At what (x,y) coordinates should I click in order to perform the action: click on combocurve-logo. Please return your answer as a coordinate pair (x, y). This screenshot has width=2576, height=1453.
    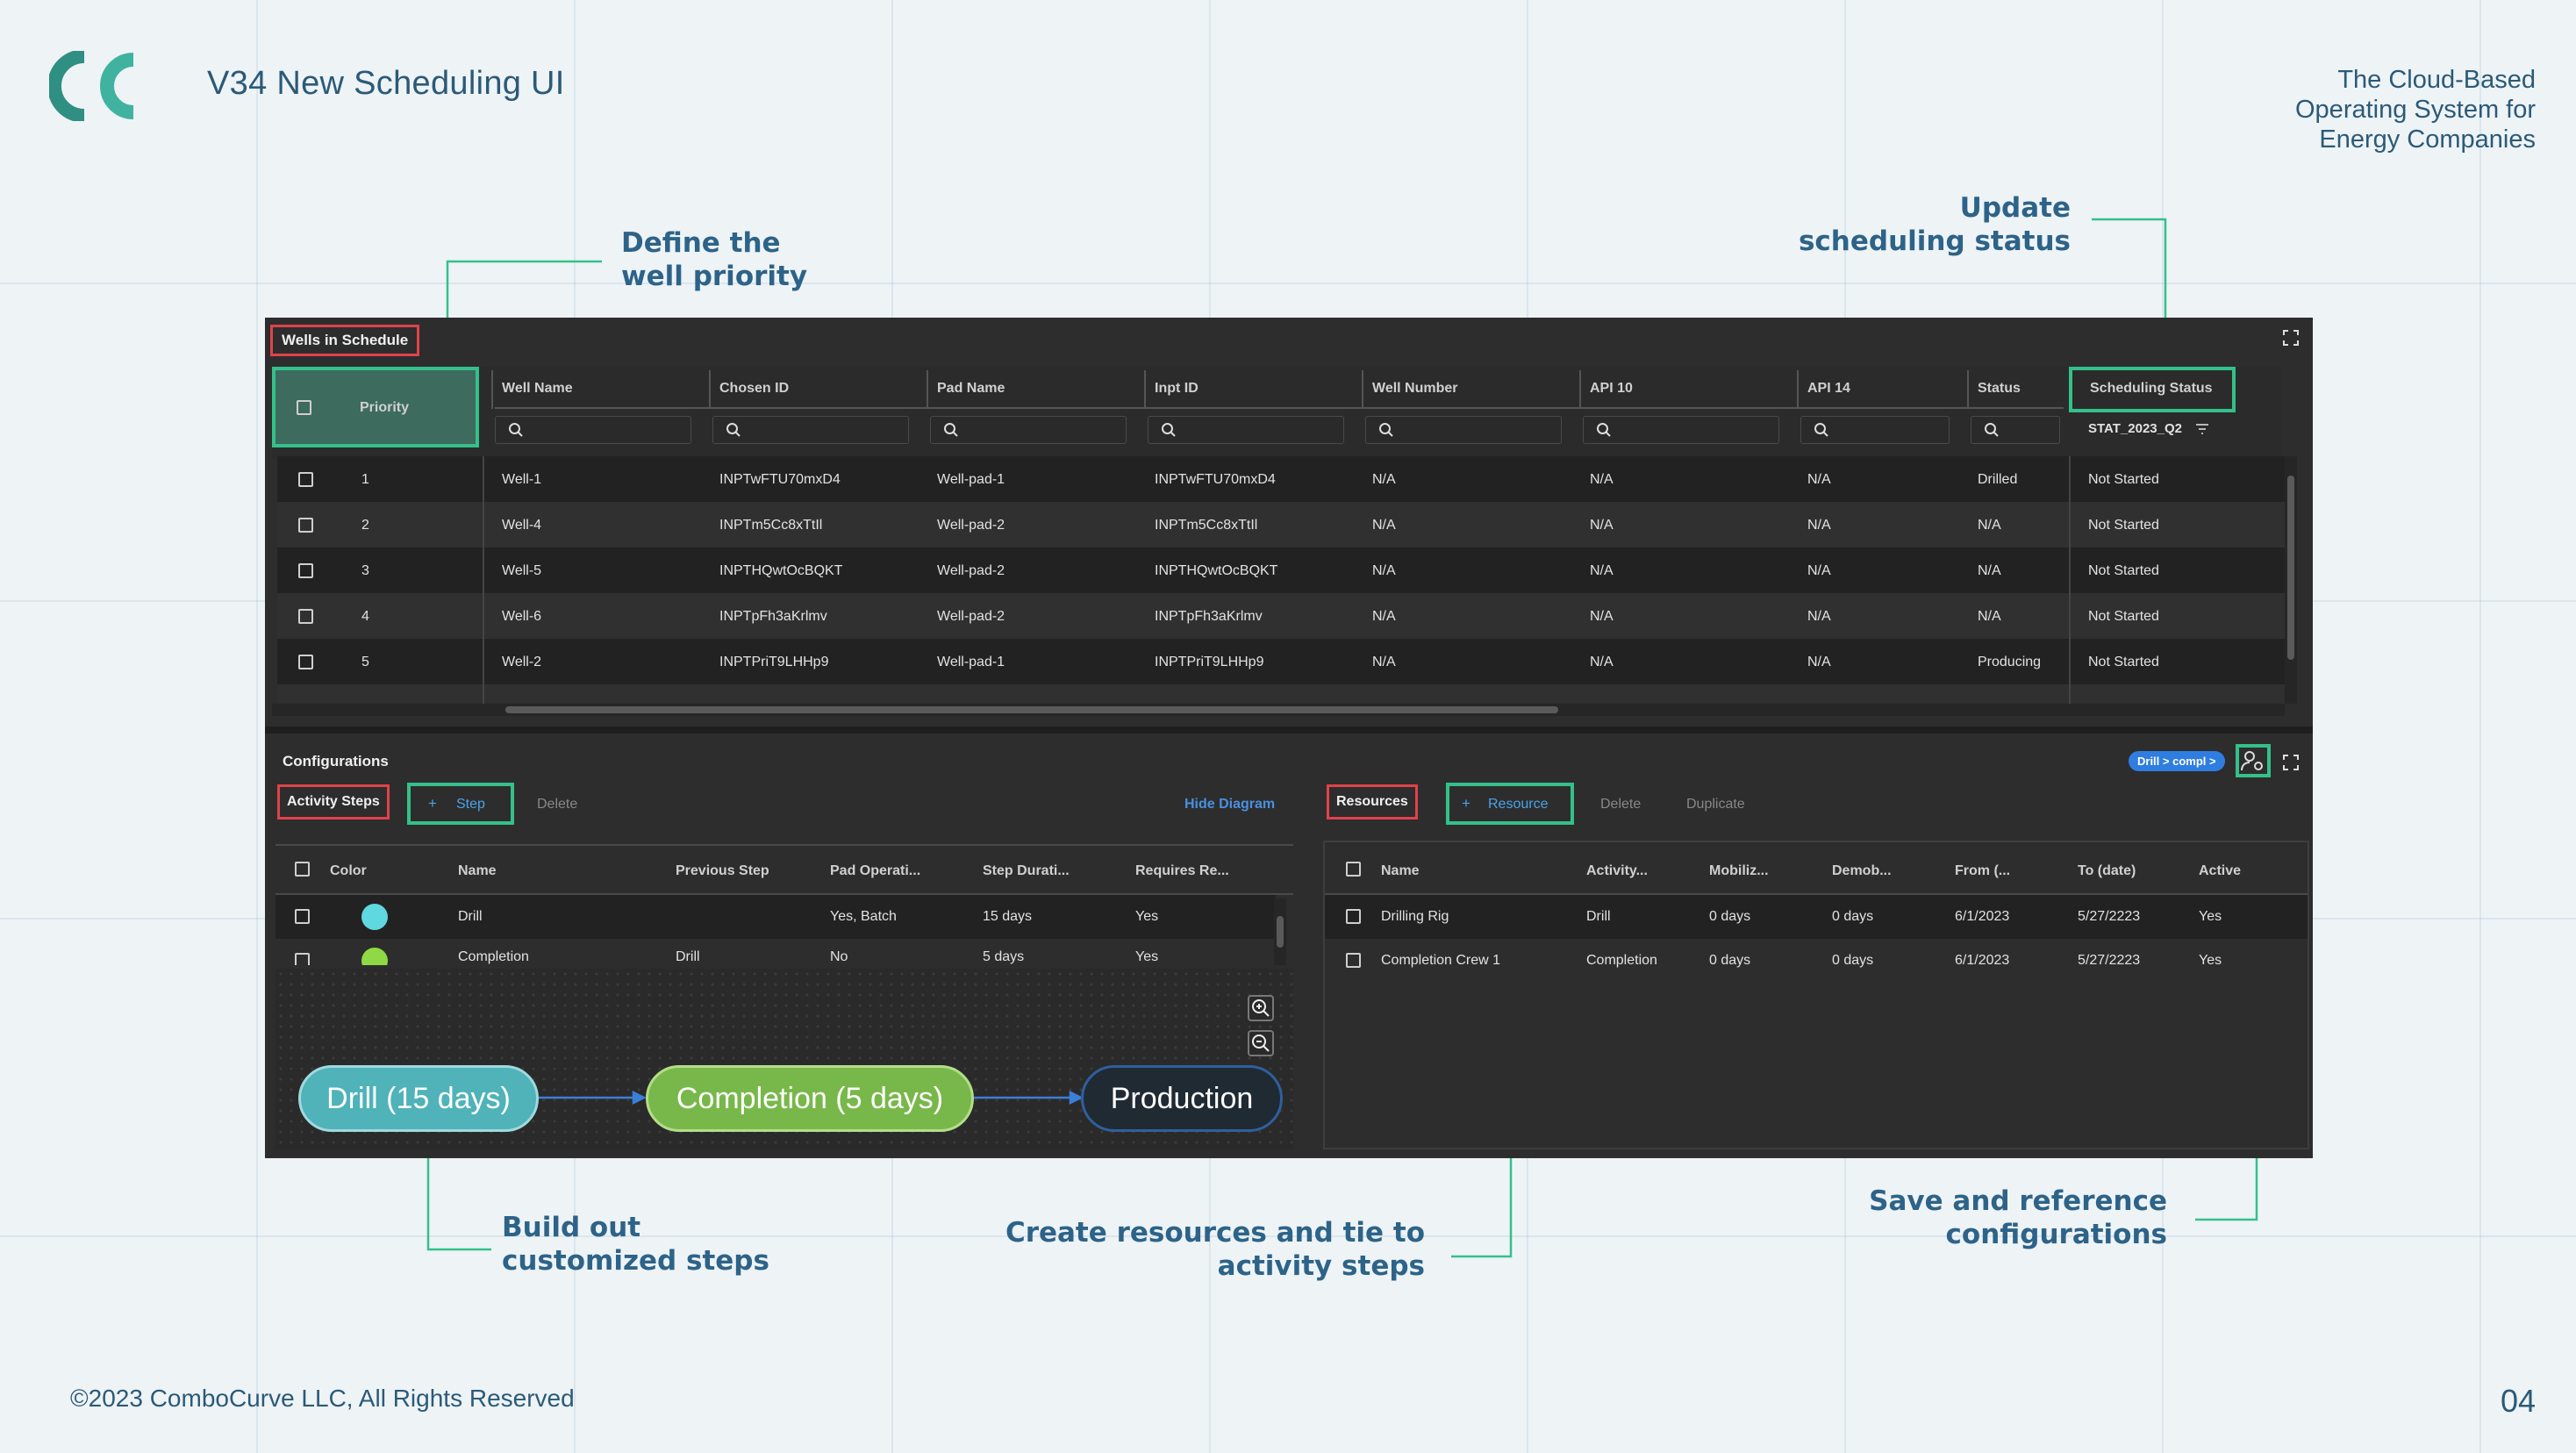
    Looking at the image, I should click on (91, 86).